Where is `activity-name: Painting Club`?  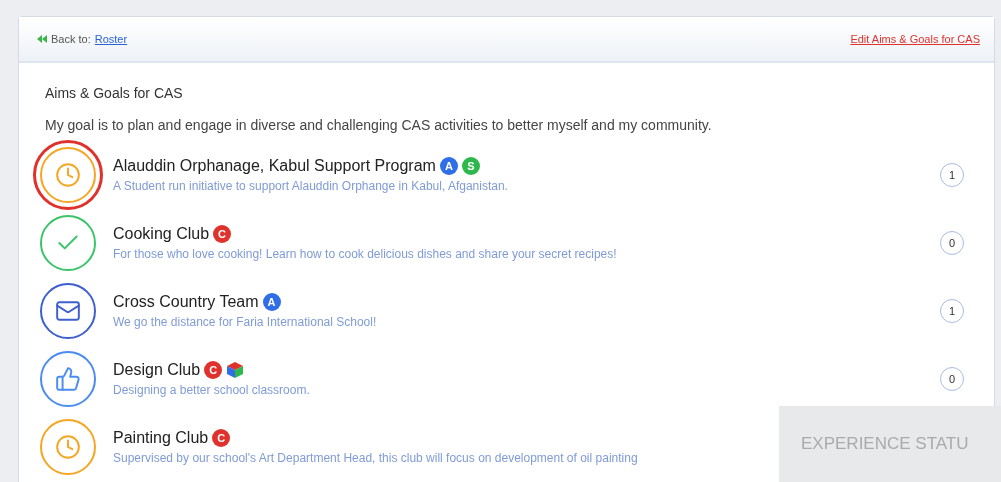
activity-name: Painting Club is located at coordinates (161, 438).